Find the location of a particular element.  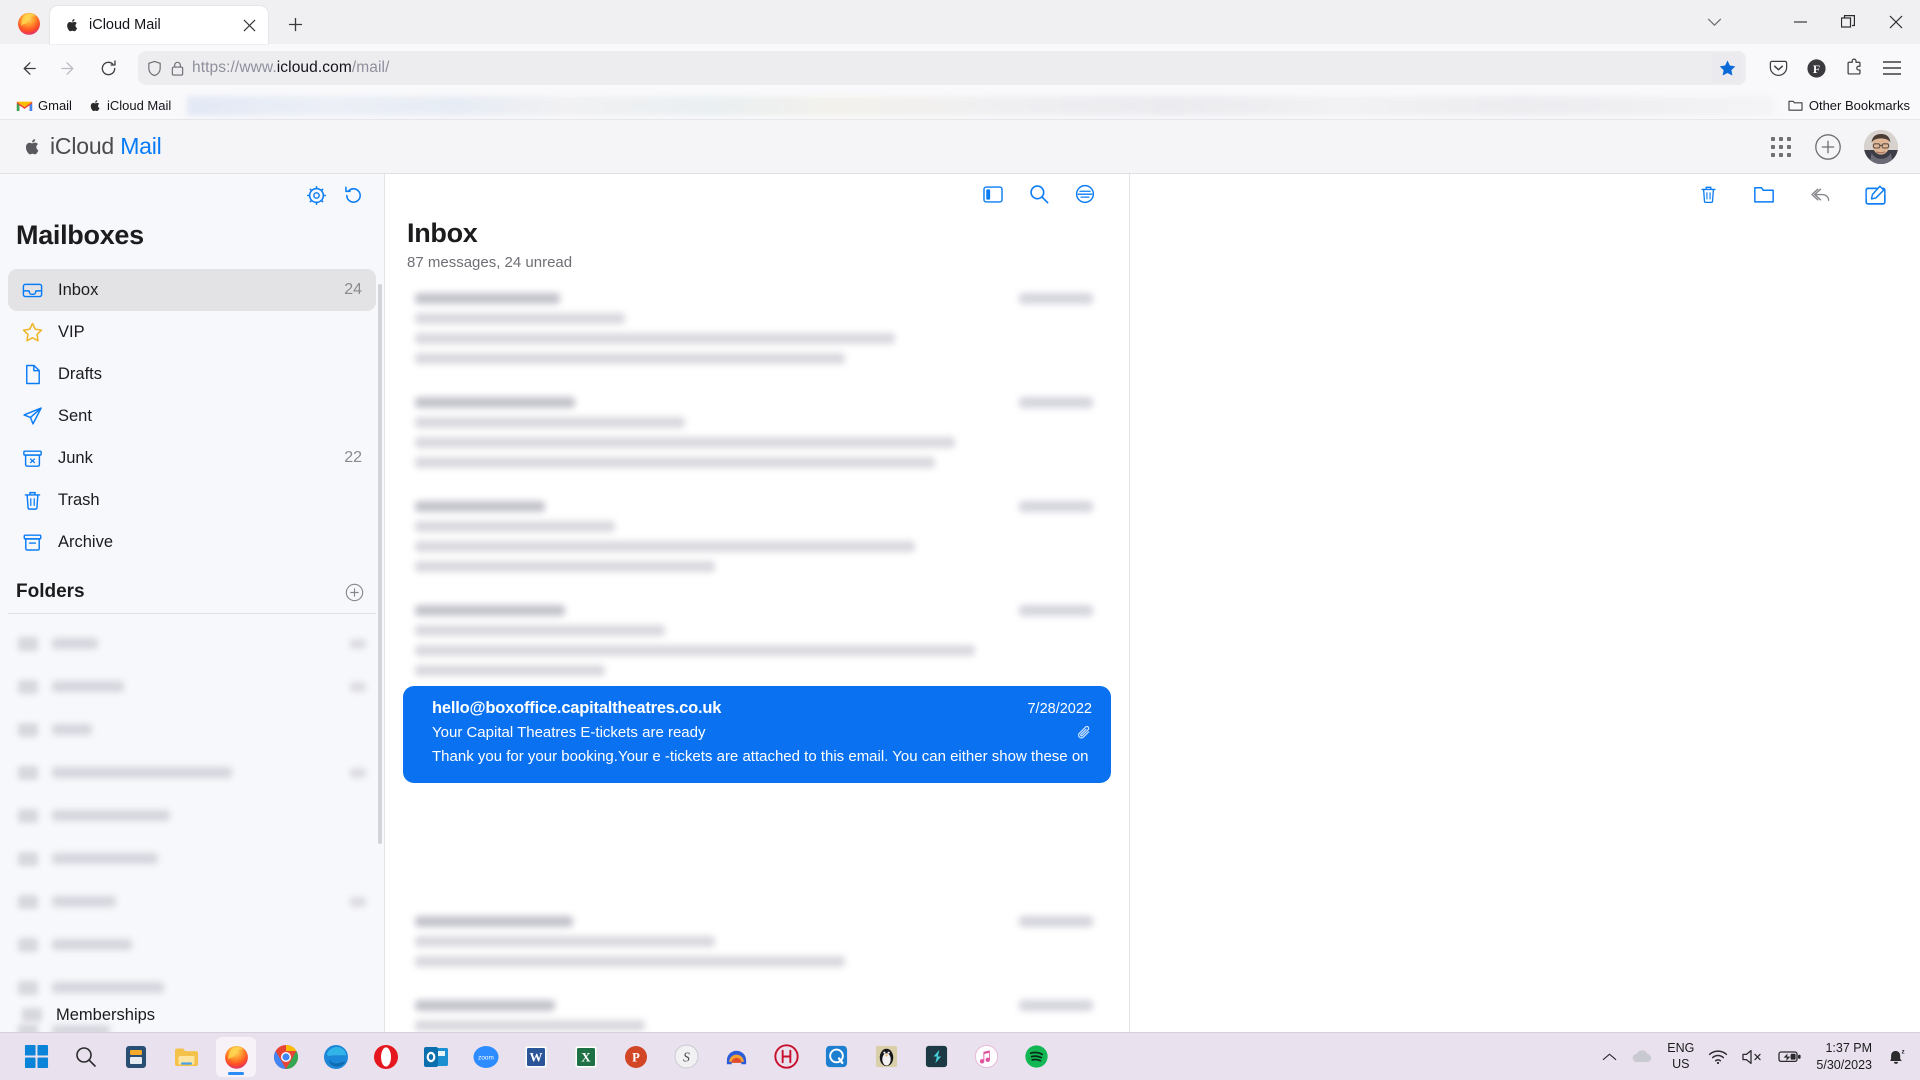

word-icon: W is located at coordinates (536, 1057).